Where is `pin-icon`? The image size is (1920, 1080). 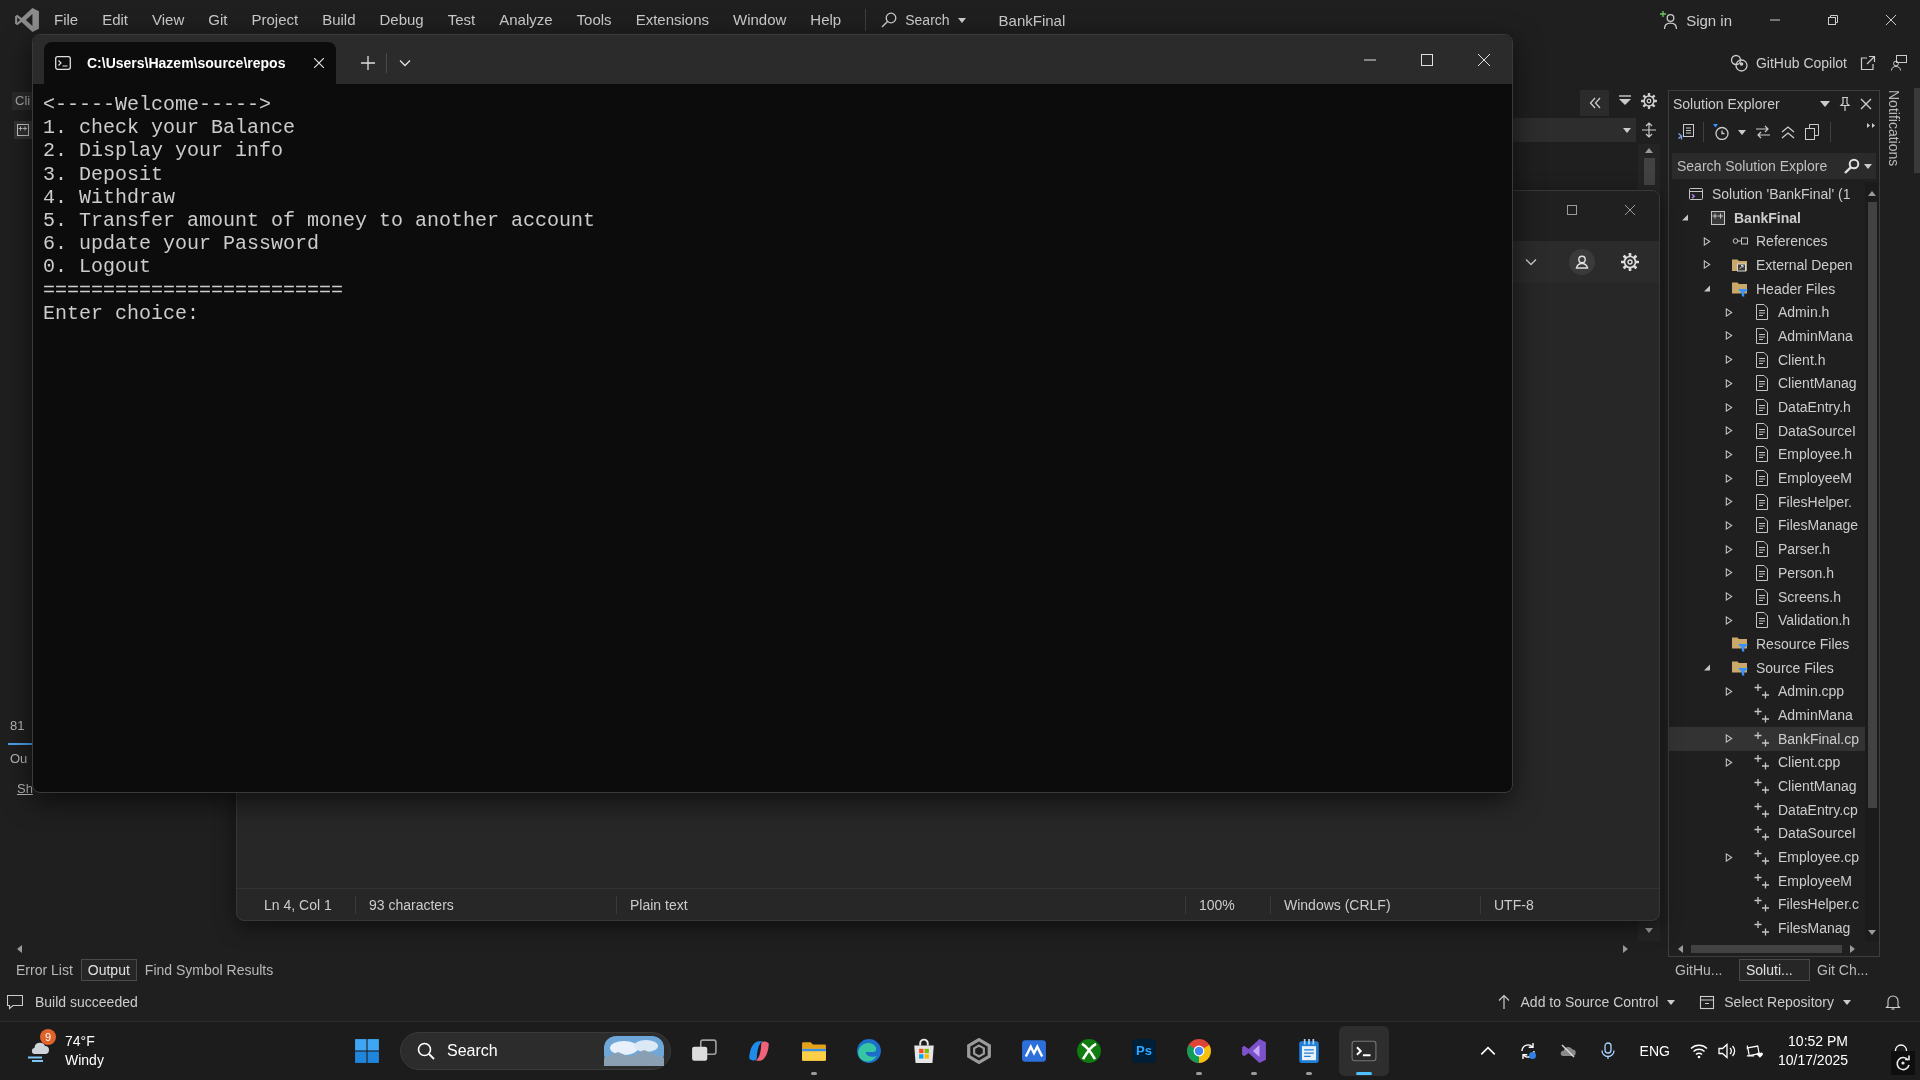
pin-icon is located at coordinates (1845, 104).